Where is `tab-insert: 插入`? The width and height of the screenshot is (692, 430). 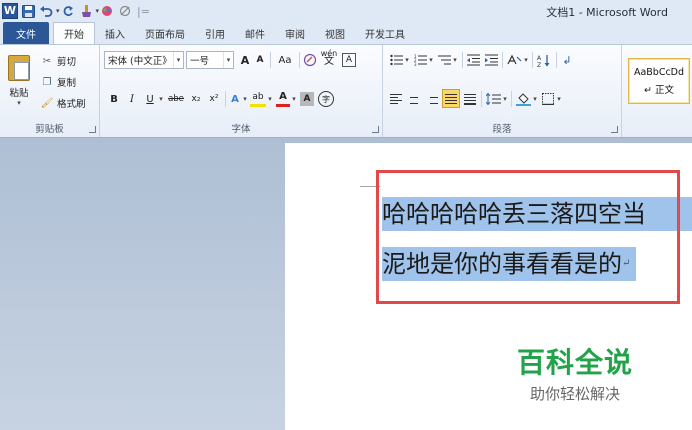
tab-insert: 插入 is located at coordinates (115, 33).